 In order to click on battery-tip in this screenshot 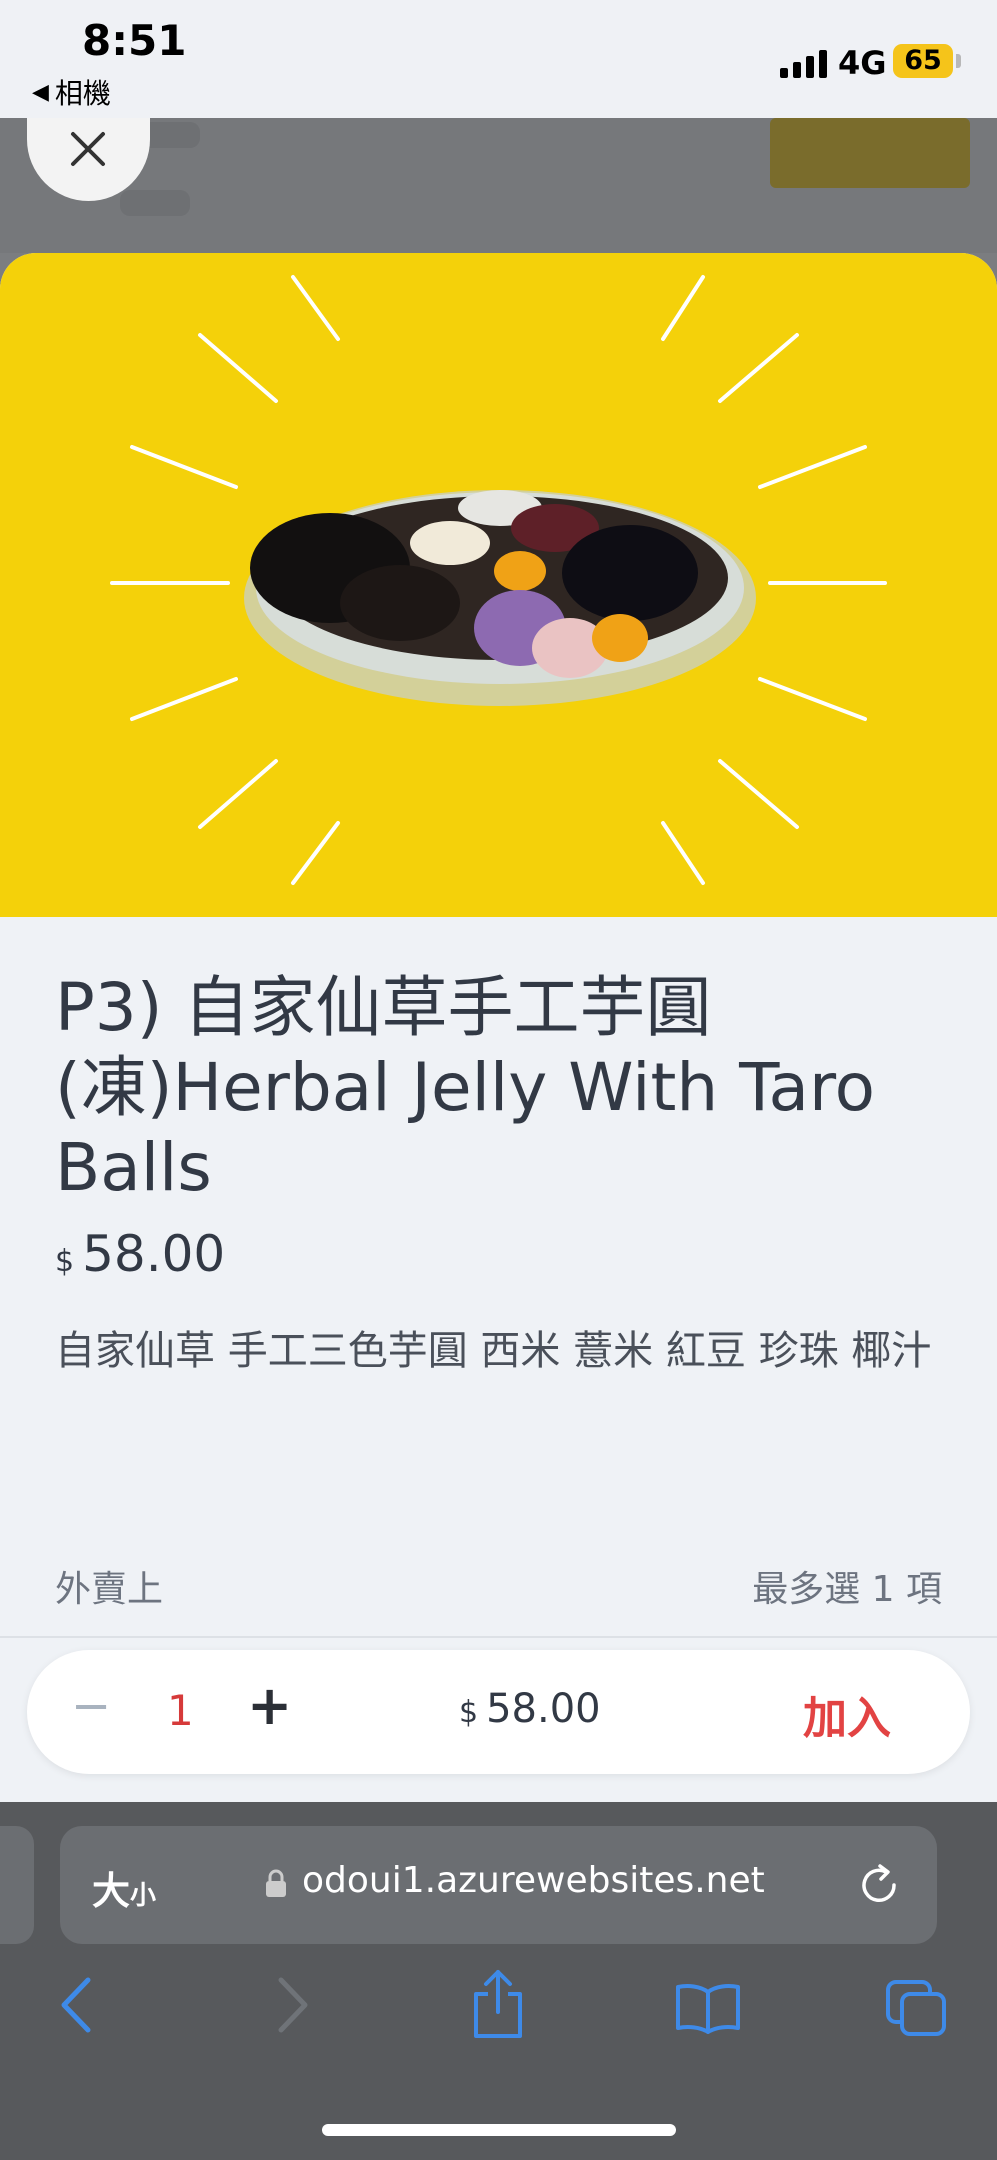, I will do `click(958, 61)`.